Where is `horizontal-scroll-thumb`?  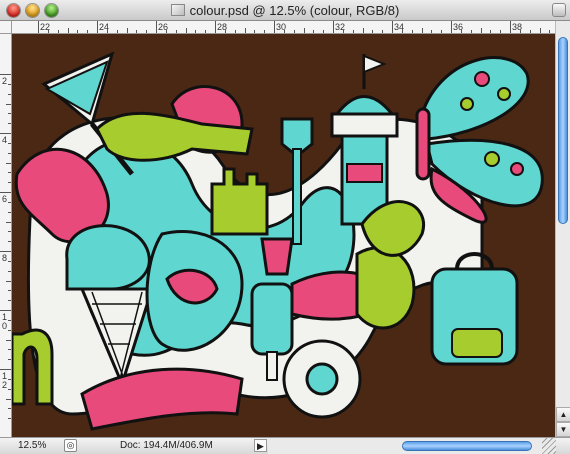 horizontal-scroll-thumb is located at coordinates (467, 446).